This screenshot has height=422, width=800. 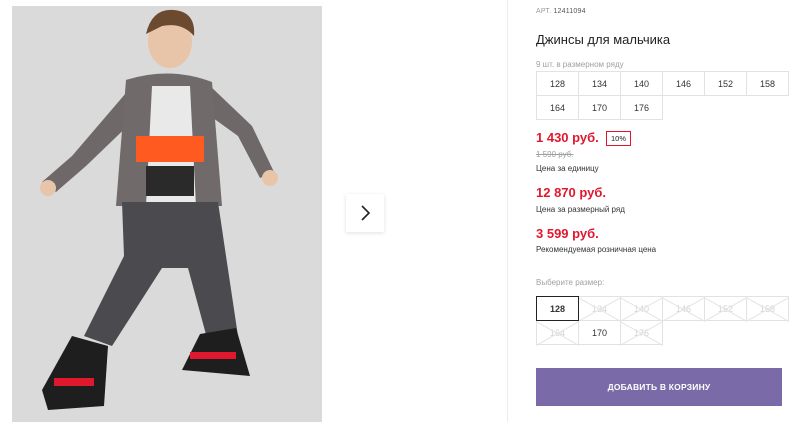 I want to click on range-price-caption: Цена за размерный ряд, so click(x=580, y=209).